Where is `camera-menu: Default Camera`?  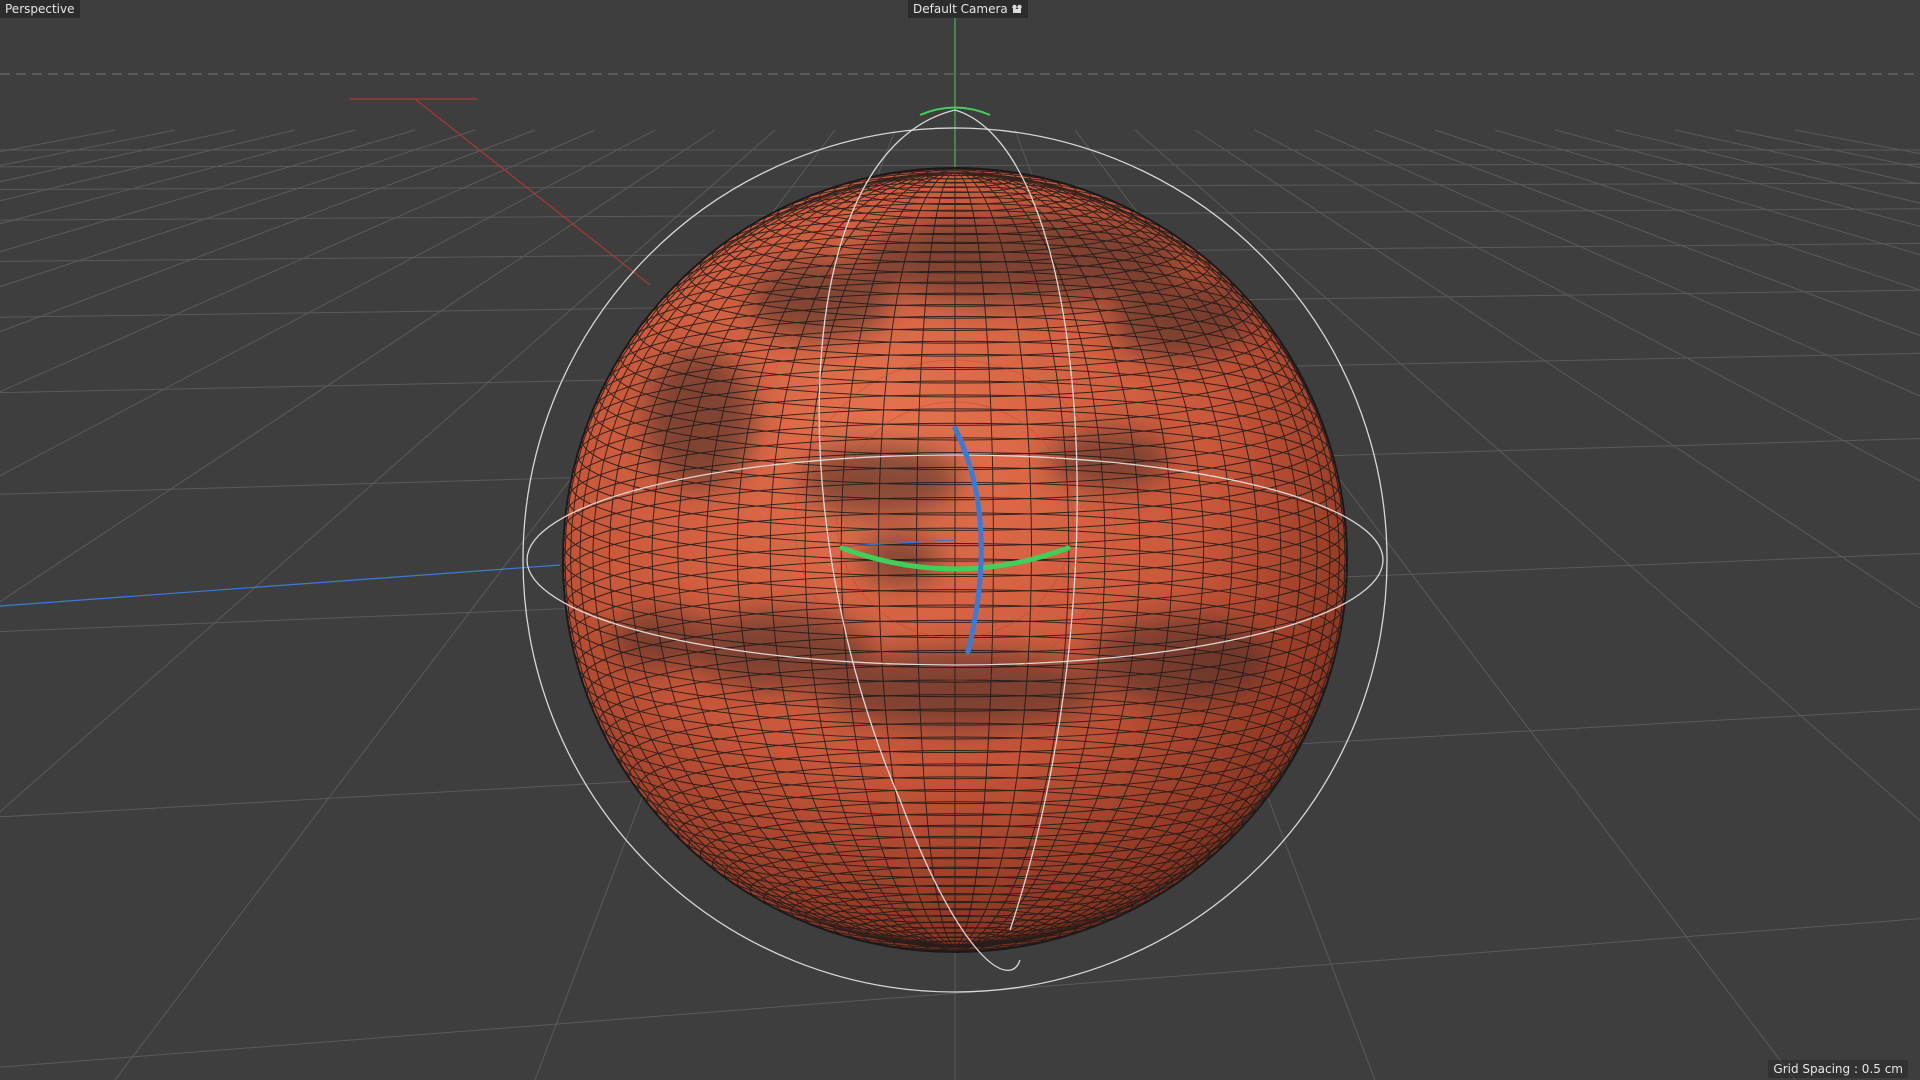
camera-menu: Default Camera is located at coordinates (968, 9).